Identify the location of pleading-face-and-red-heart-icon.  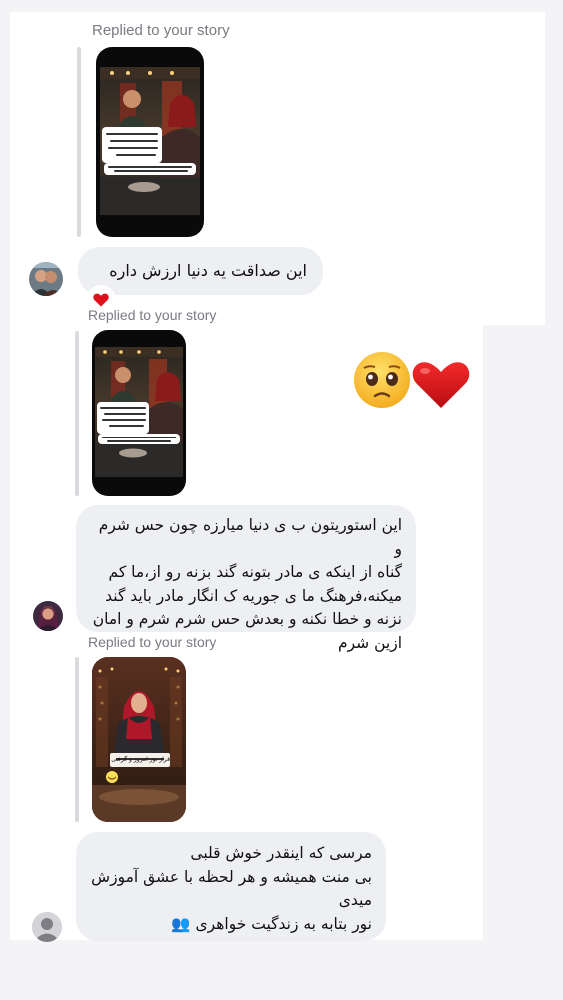
(412, 380).